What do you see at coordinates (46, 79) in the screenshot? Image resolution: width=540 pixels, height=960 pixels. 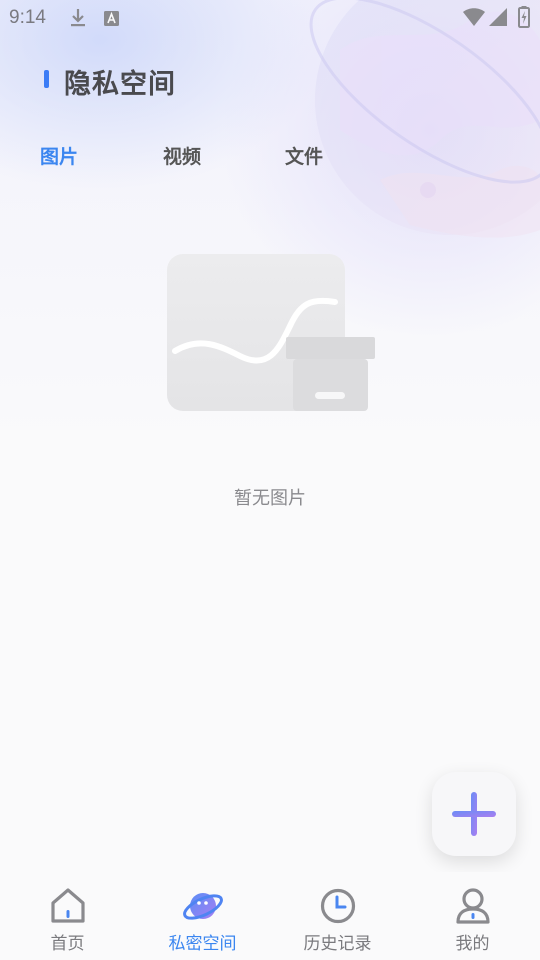 I see `title-accent-bar` at bounding box center [46, 79].